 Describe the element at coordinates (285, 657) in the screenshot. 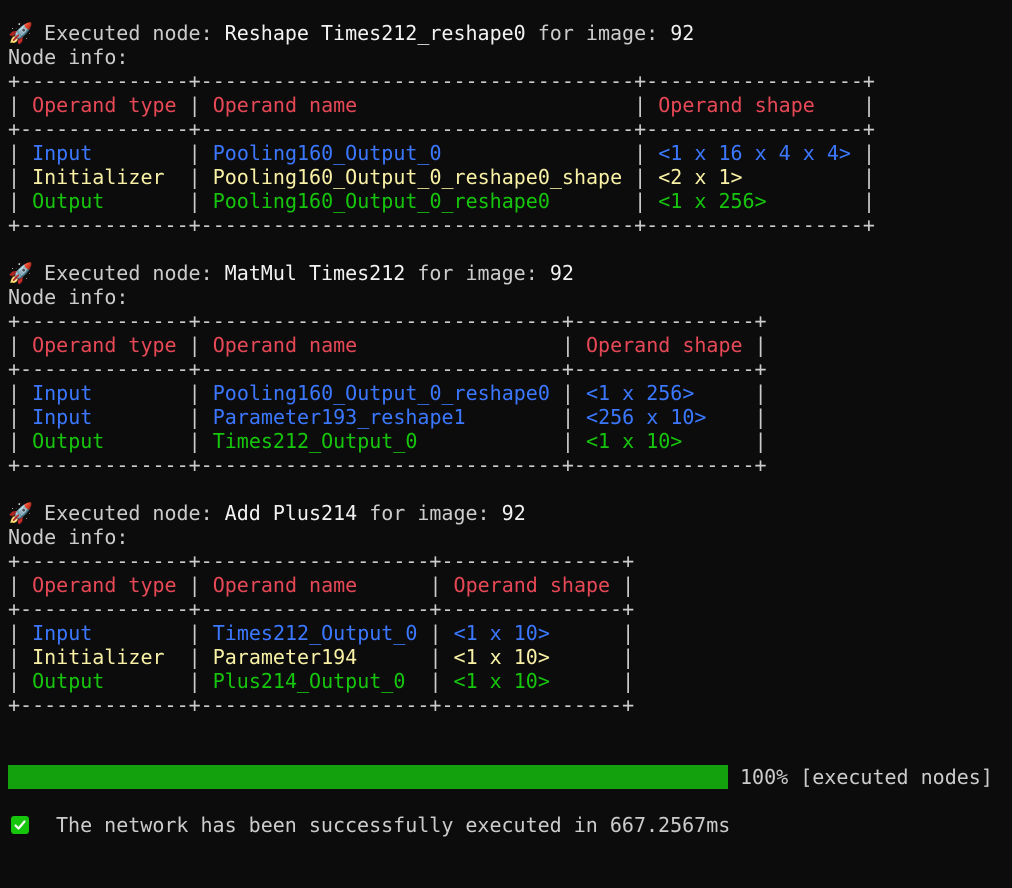

I see `operand-name: Parameter194` at that location.